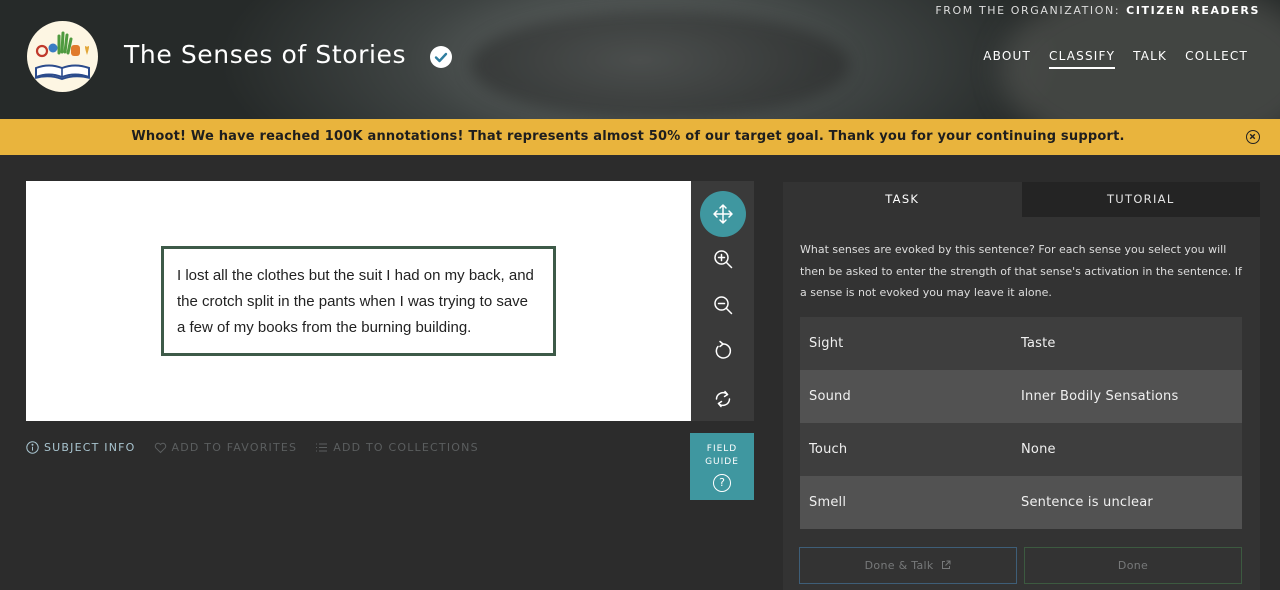  I want to click on zoom-out-icon, so click(723, 305).